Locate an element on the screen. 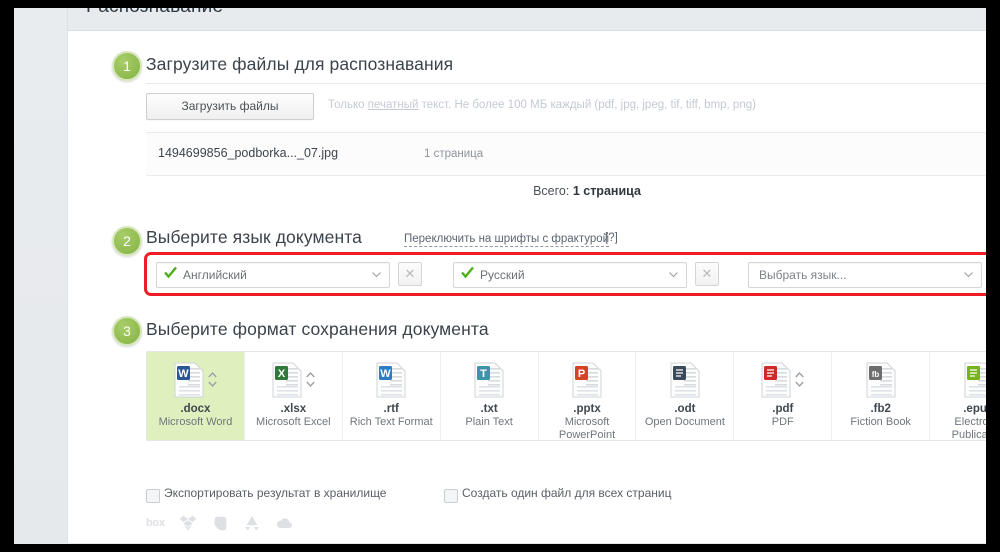  file-page-count: 1 страница is located at coordinates (454, 154).